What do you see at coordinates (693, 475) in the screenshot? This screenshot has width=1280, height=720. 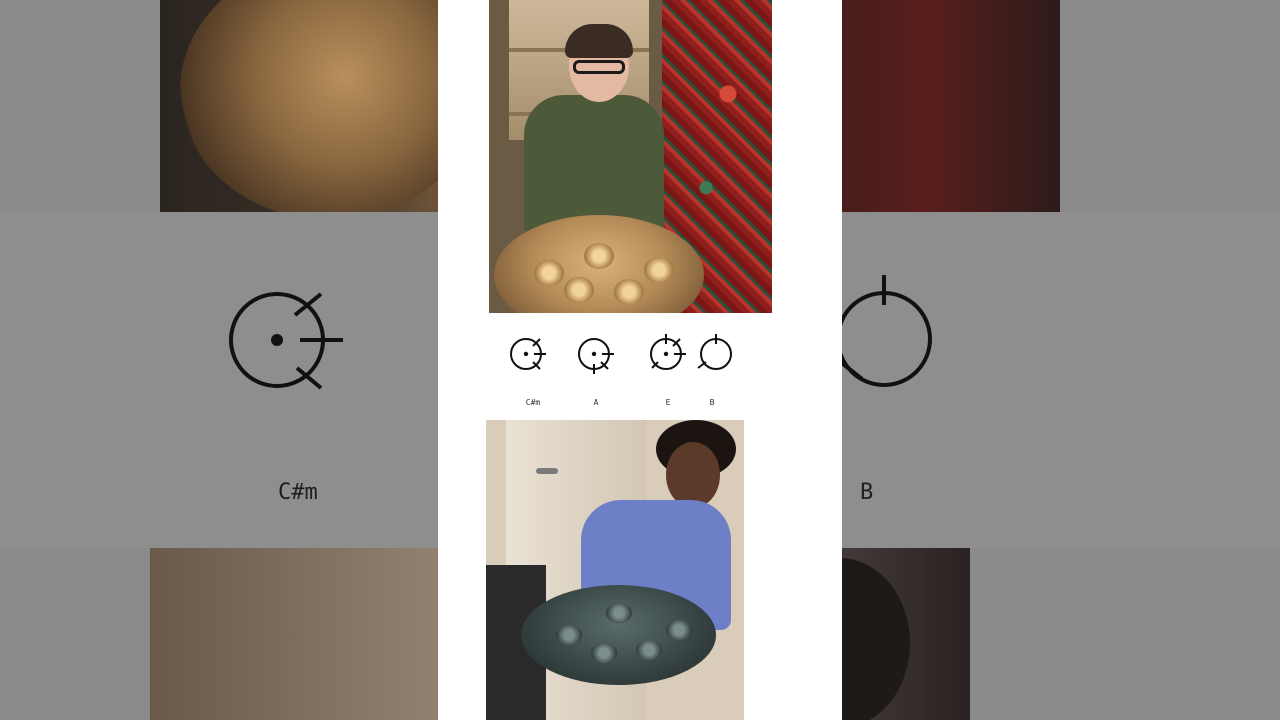 I see `performer-bottom-head` at bounding box center [693, 475].